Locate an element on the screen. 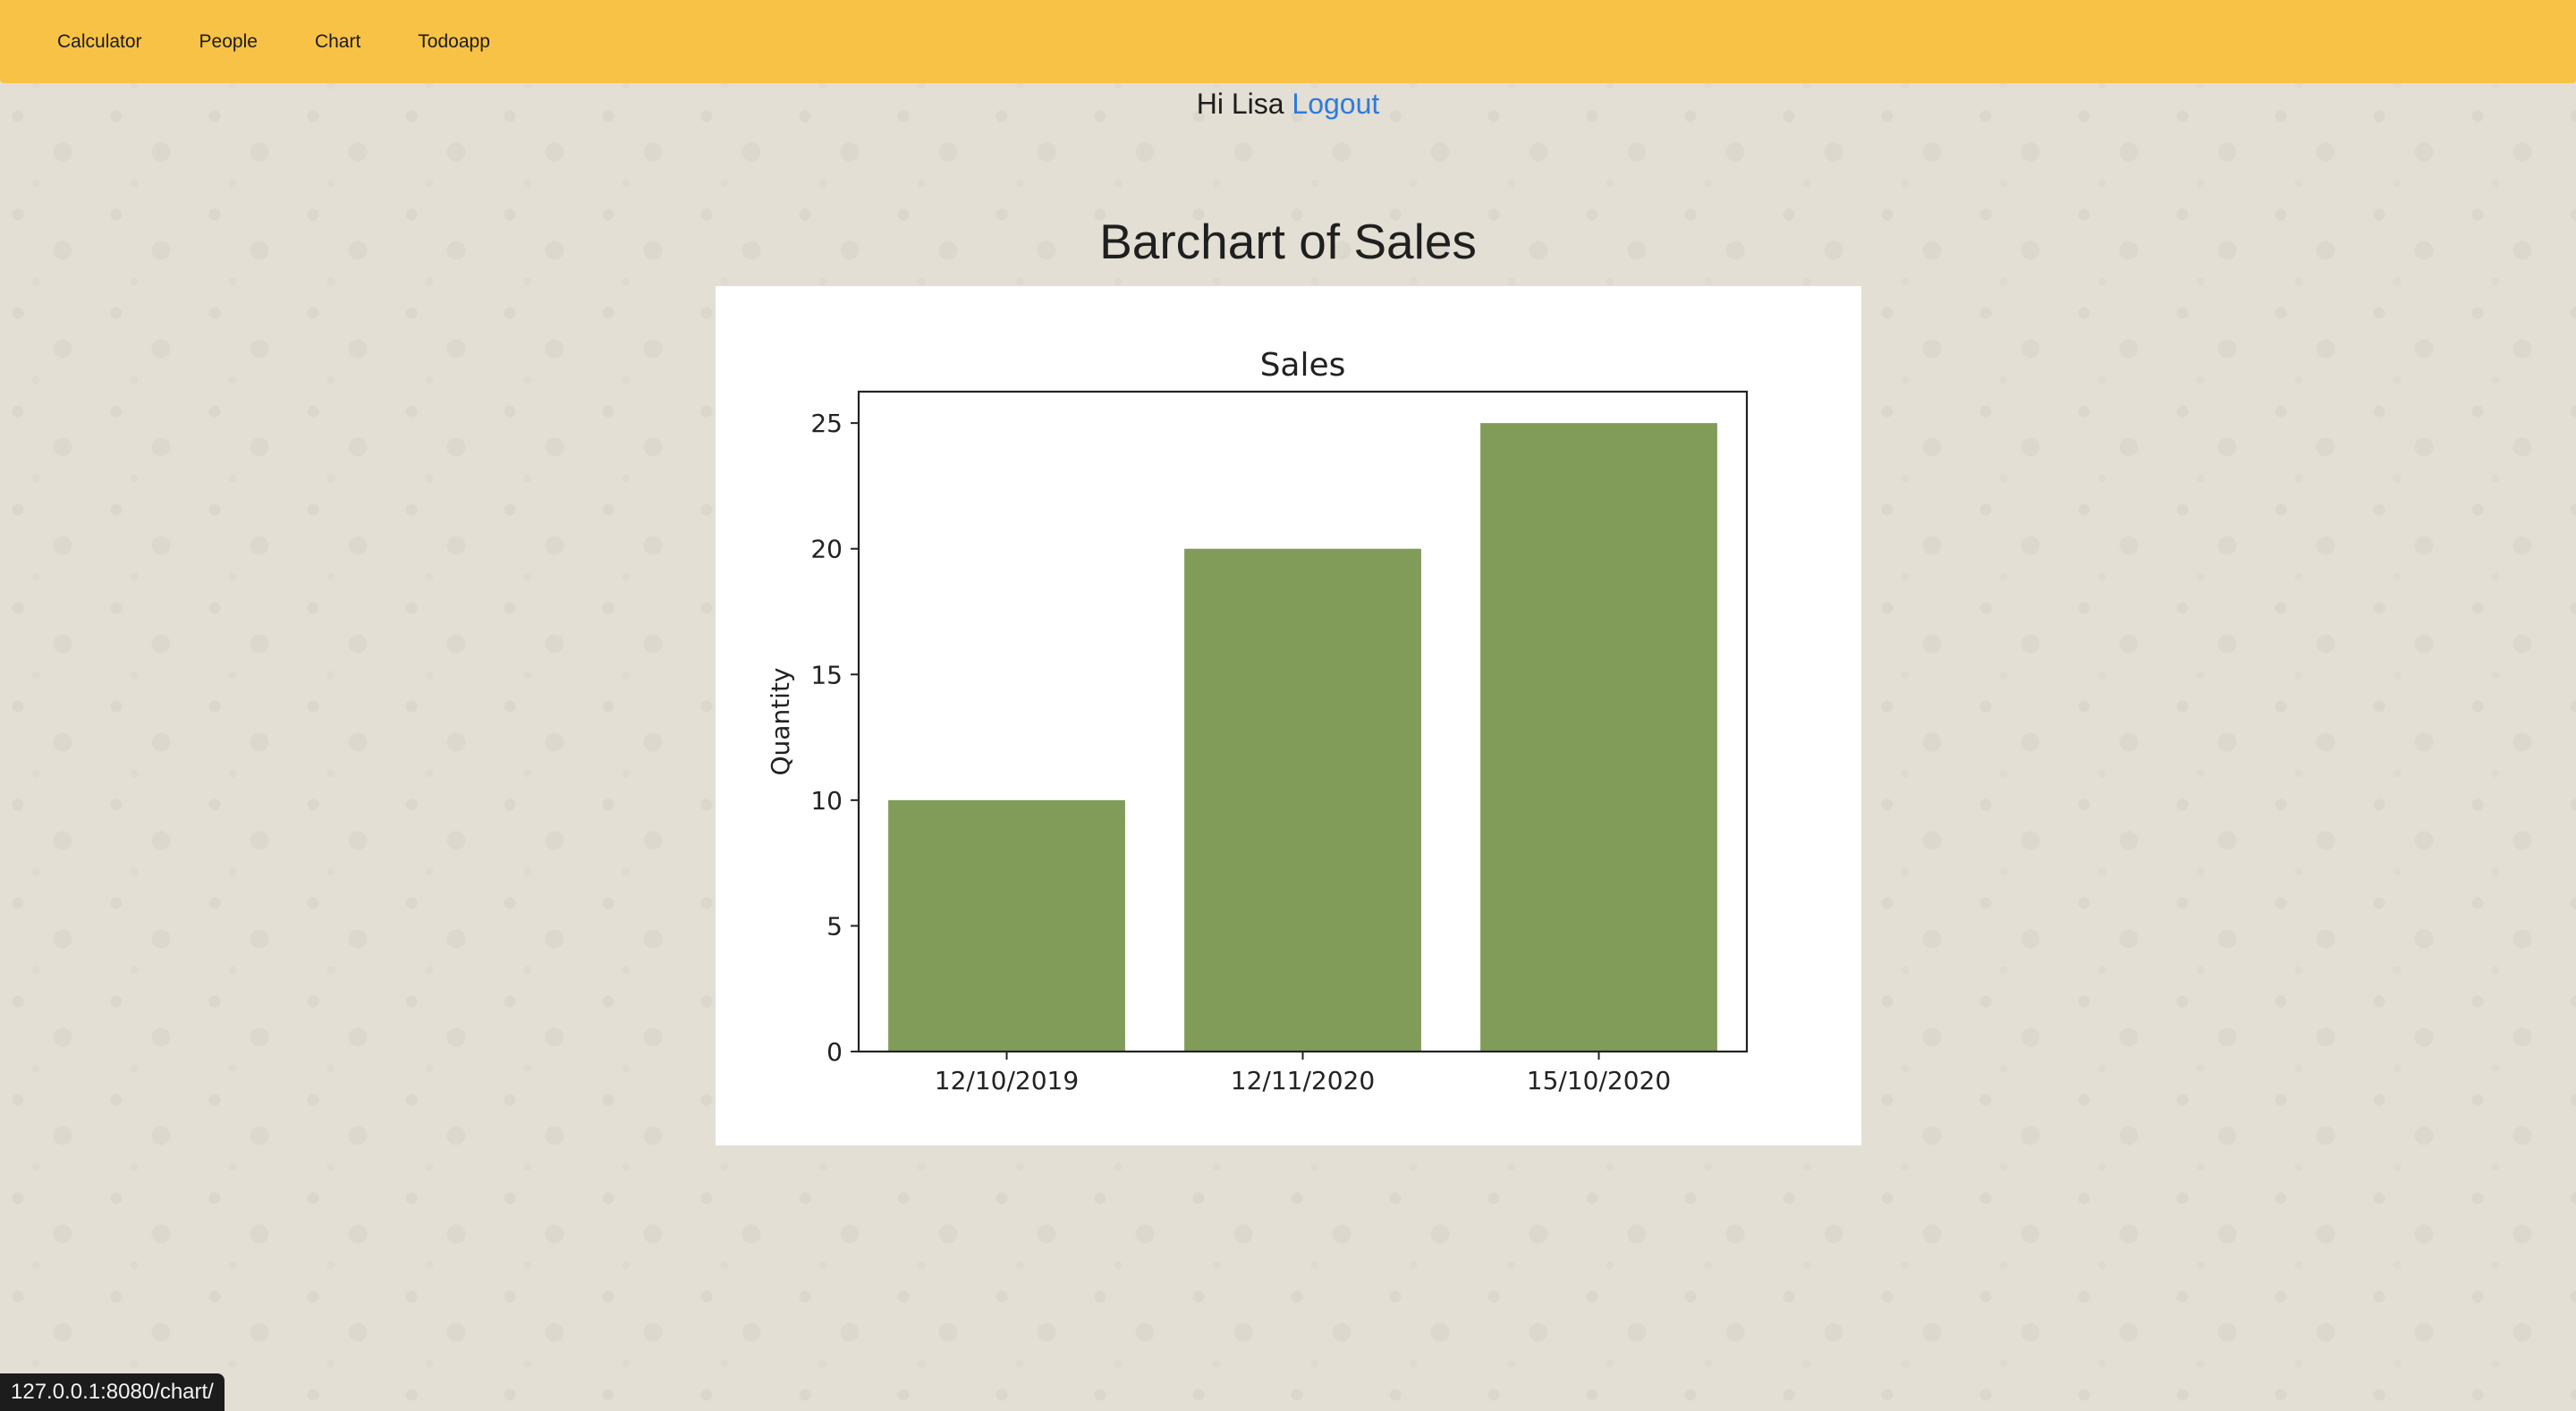  logout-link: Logout is located at coordinates (1335, 104).